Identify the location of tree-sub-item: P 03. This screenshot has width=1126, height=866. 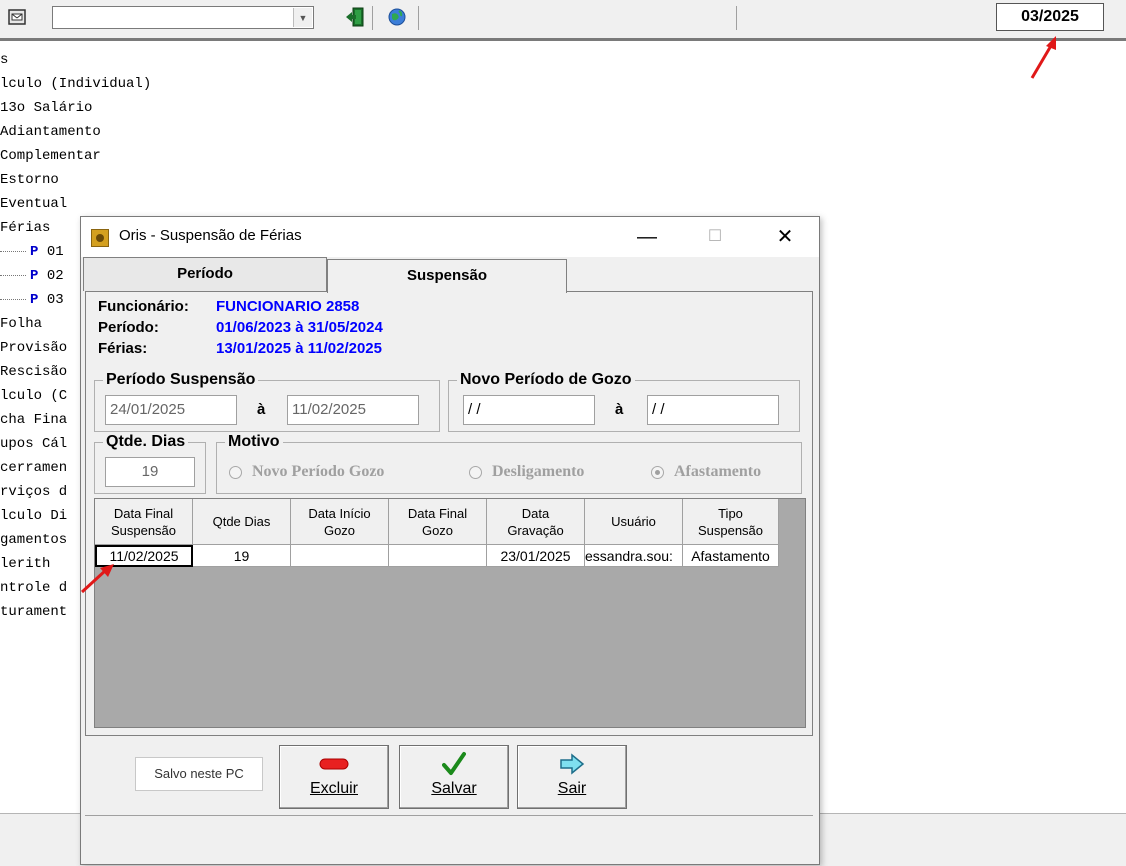
(32, 300).